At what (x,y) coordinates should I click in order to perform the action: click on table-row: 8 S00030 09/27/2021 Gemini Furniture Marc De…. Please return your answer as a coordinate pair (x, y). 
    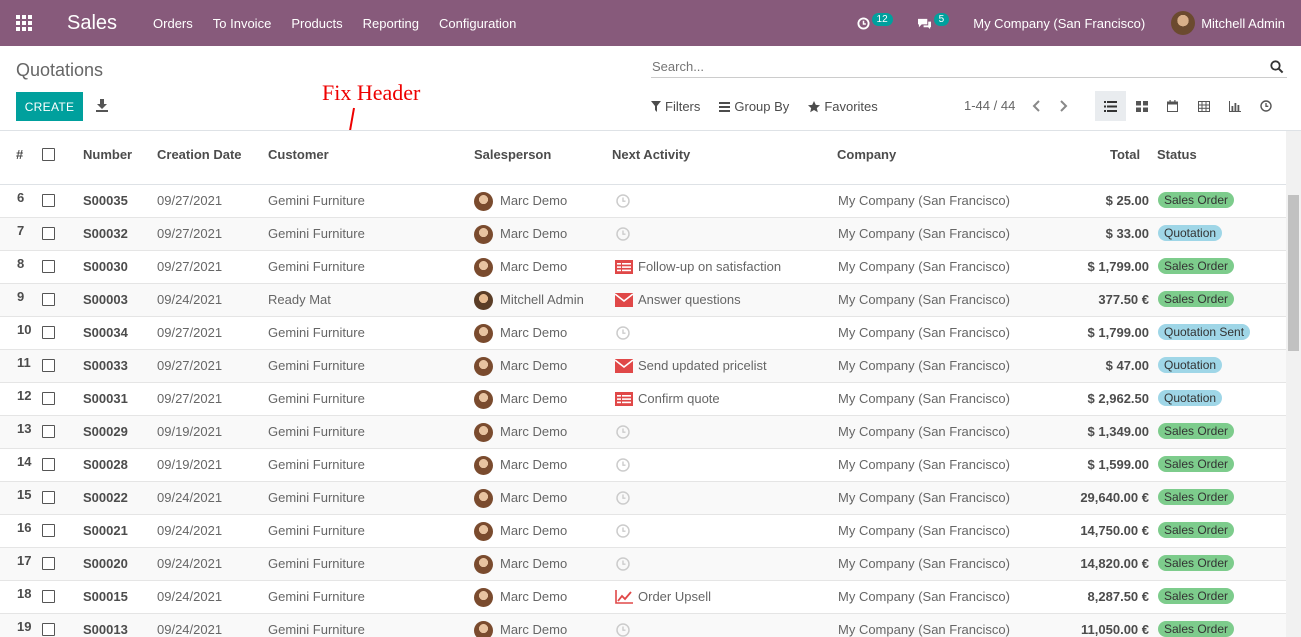
    Looking at the image, I should click on (643, 267).